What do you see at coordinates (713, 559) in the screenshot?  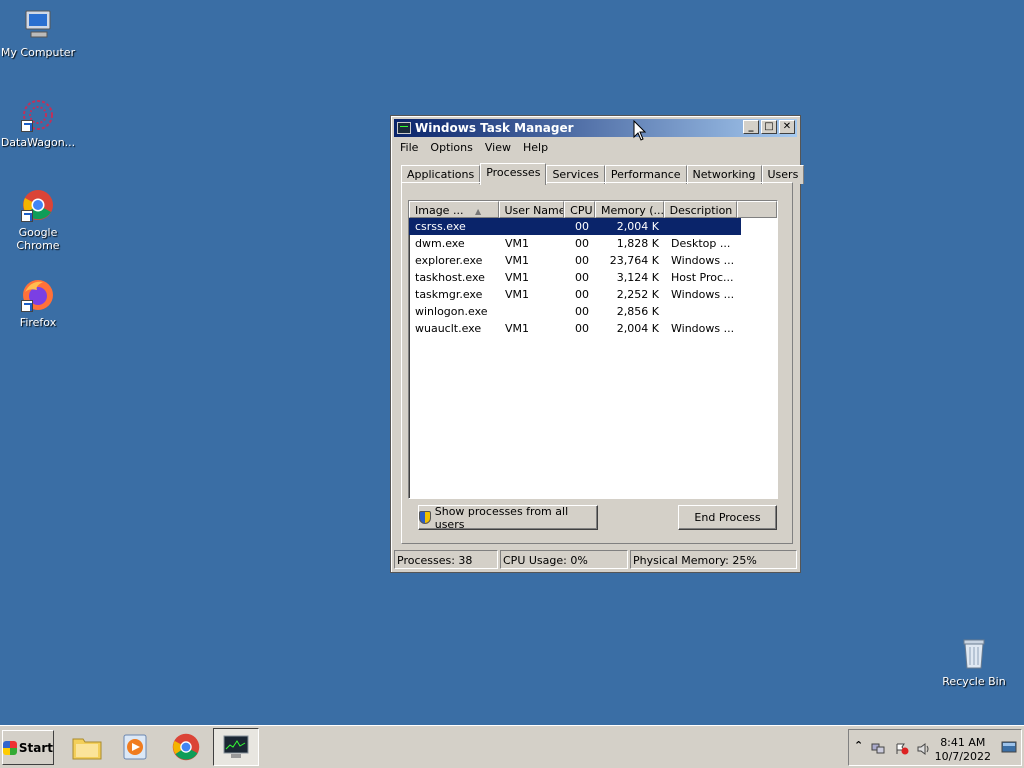 I see `status-physical-memory: Physical Memory: 25%` at bounding box center [713, 559].